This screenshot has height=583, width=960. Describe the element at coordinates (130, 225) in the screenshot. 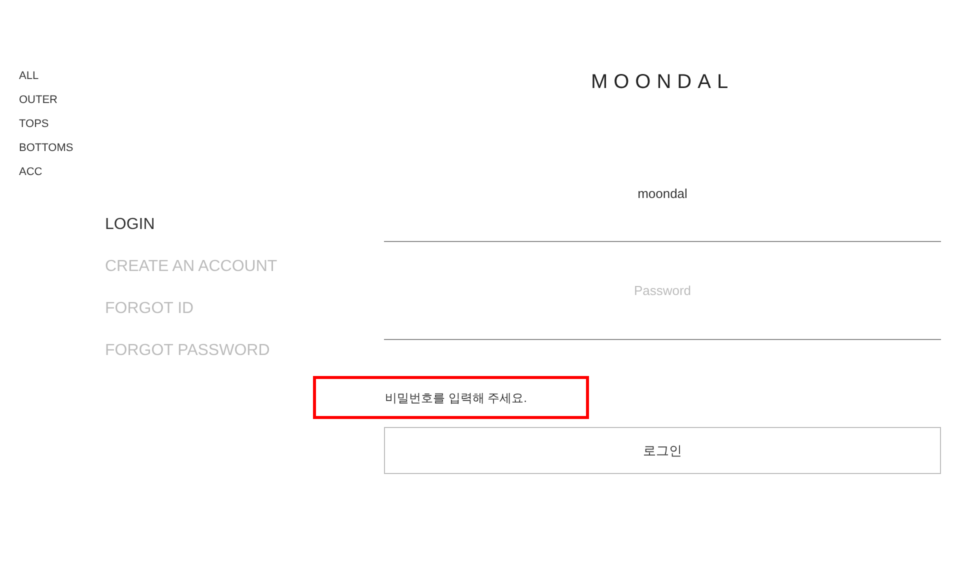

I see `account-menu-link: LOGIN` at that location.